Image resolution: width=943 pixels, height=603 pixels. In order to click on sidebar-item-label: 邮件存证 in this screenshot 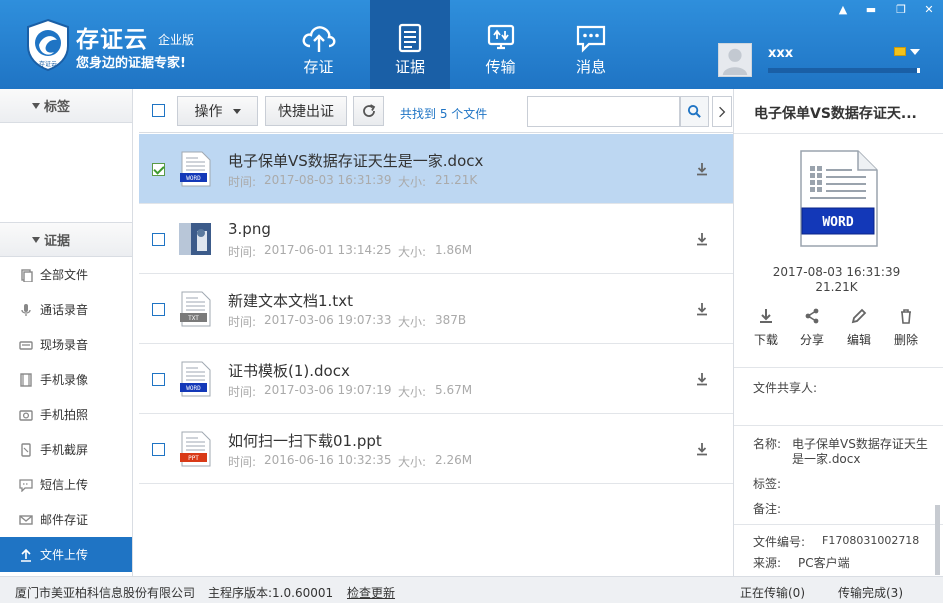, I will do `click(64, 520)`.